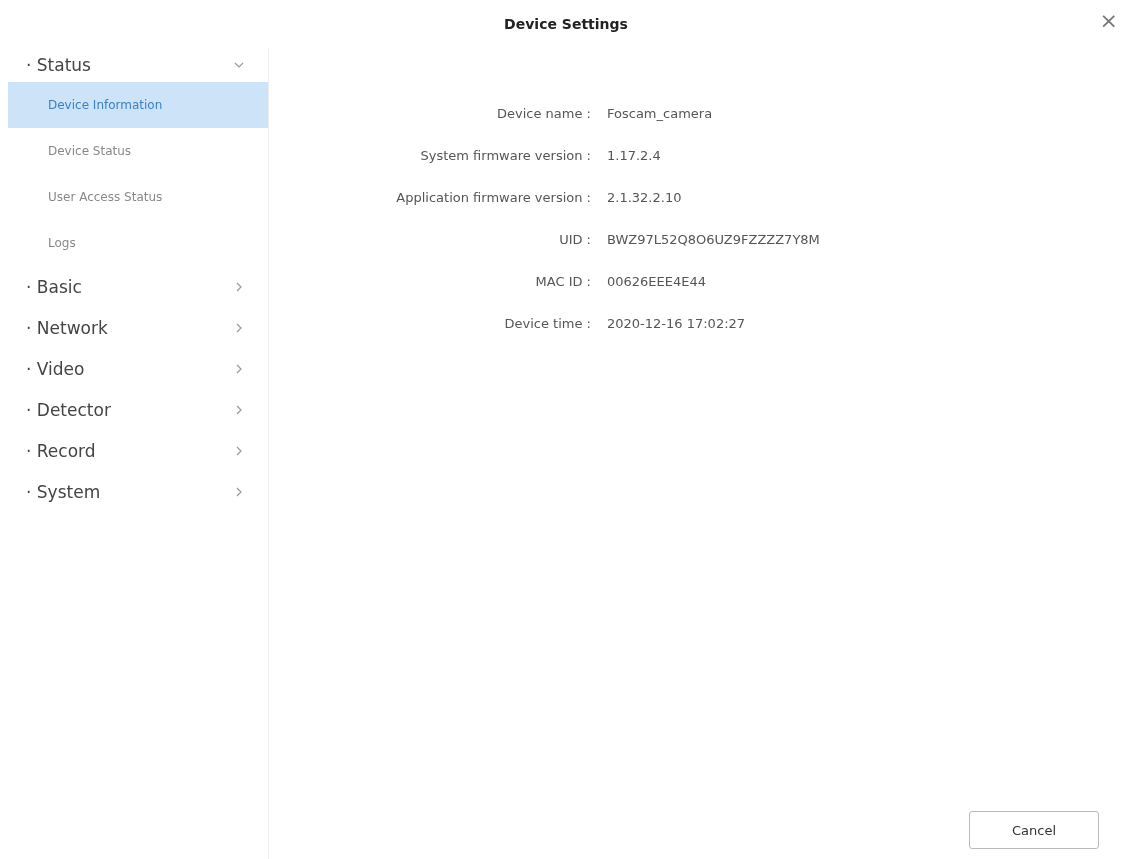  Describe the element at coordinates (676, 323) in the screenshot. I see `field-value: 2020-12-16 17:02:27` at that location.